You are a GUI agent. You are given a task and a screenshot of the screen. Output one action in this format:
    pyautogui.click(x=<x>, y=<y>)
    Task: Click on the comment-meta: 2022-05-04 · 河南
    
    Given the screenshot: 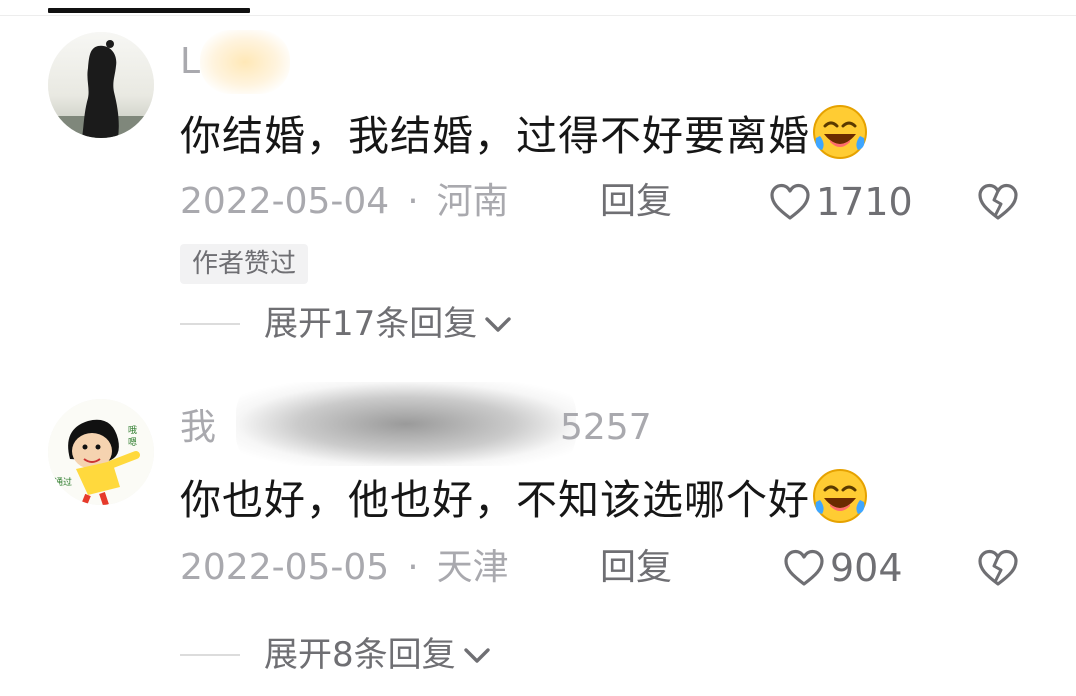 What is the action you would take?
    pyautogui.click(x=344, y=202)
    